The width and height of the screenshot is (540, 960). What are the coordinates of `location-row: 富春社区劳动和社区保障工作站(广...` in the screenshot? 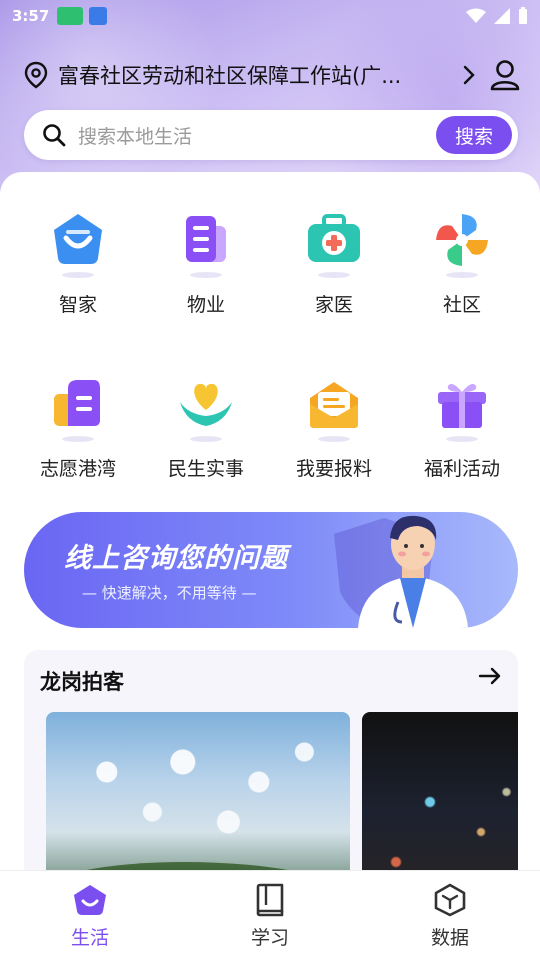 It's located at (272, 75).